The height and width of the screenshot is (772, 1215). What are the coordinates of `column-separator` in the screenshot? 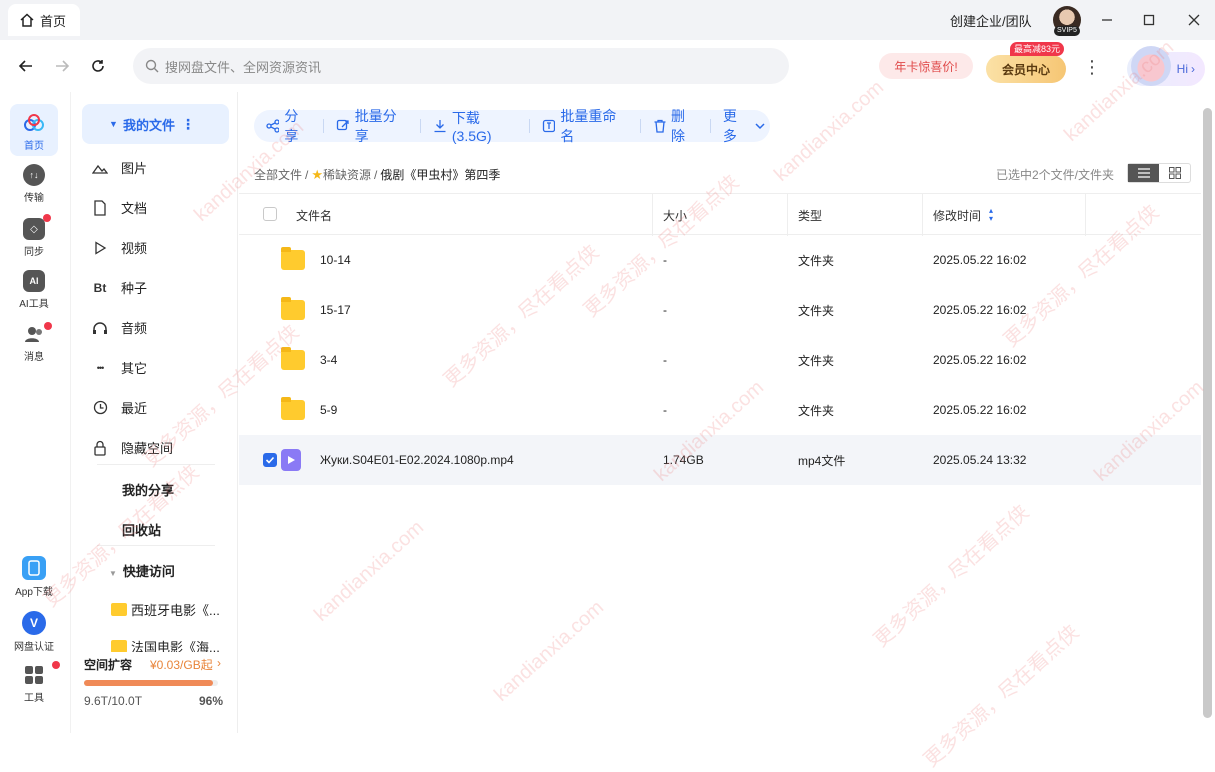 It's located at (922, 215).